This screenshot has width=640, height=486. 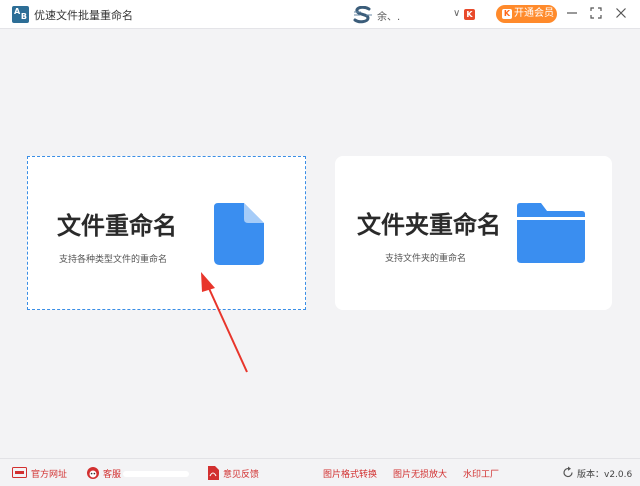 I want to click on image-format-convert-link: 图片格式转换, so click(x=350, y=473).